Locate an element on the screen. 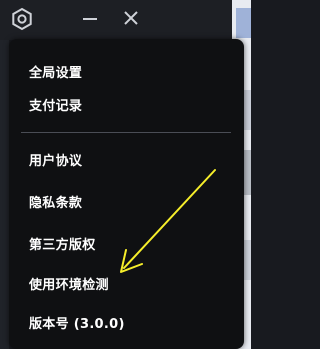 The height and width of the screenshot is (349, 320). gear-icon is located at coordinates (22, 19).